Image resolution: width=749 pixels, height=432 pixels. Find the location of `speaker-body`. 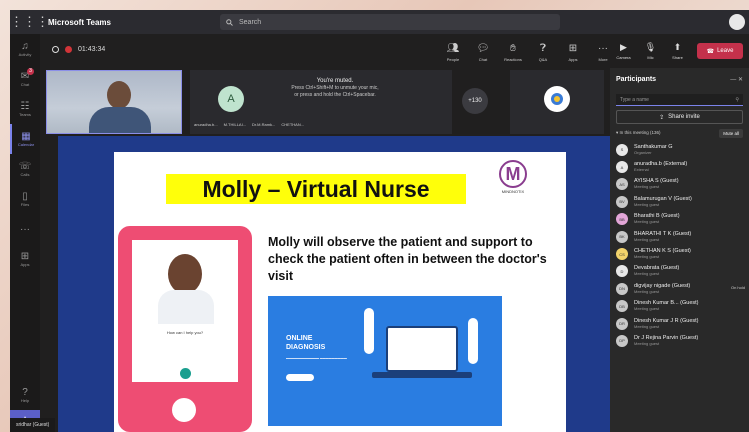

speaker-body is located at coordinates (120, 120).